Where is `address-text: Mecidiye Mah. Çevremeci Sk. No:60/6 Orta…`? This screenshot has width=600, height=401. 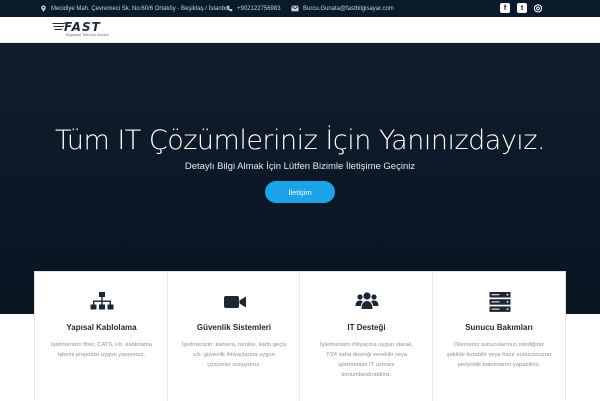
address-text: Mecidiye Mah. Çevremeci Sk. No:60/6 Orta… is located at coordinates (140, 8).